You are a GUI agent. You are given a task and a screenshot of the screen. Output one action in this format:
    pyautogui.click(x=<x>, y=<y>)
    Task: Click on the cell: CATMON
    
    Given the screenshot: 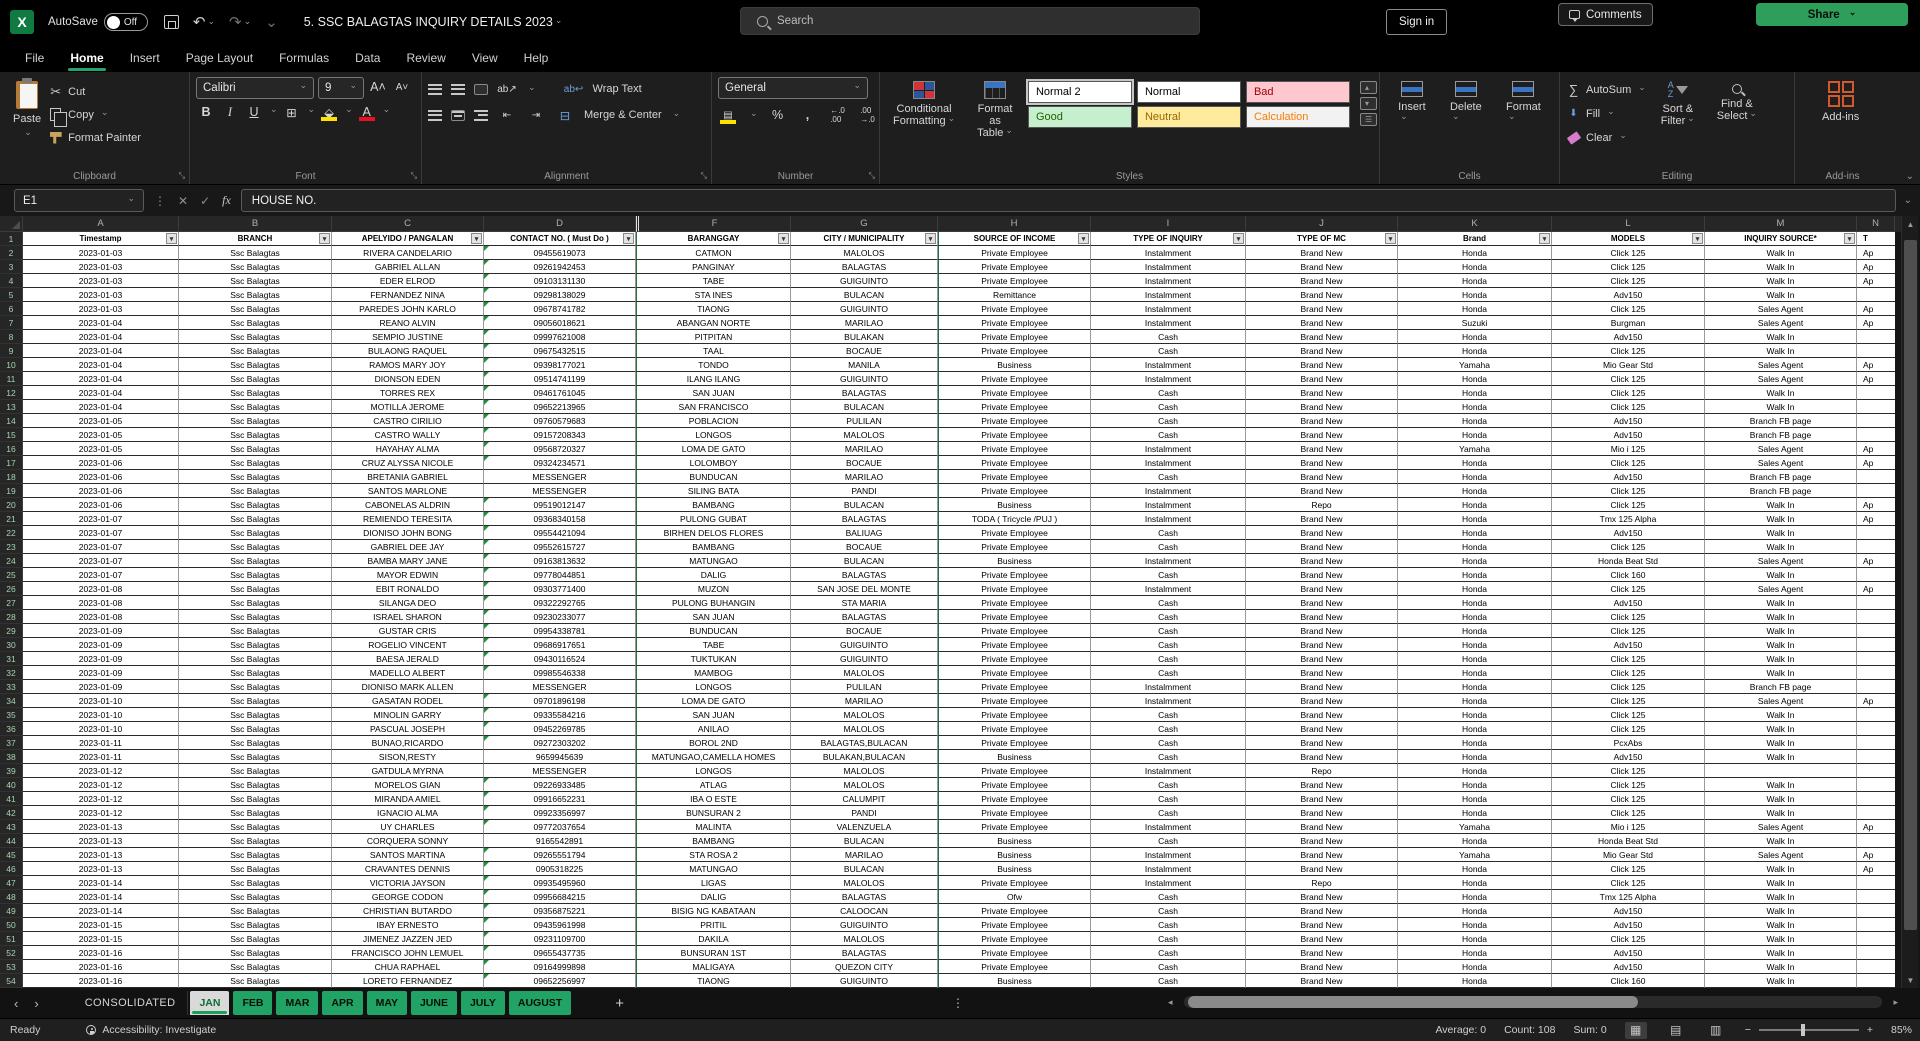 What is the action you would take?
    pyautogui.click(x=713, y=253)
    